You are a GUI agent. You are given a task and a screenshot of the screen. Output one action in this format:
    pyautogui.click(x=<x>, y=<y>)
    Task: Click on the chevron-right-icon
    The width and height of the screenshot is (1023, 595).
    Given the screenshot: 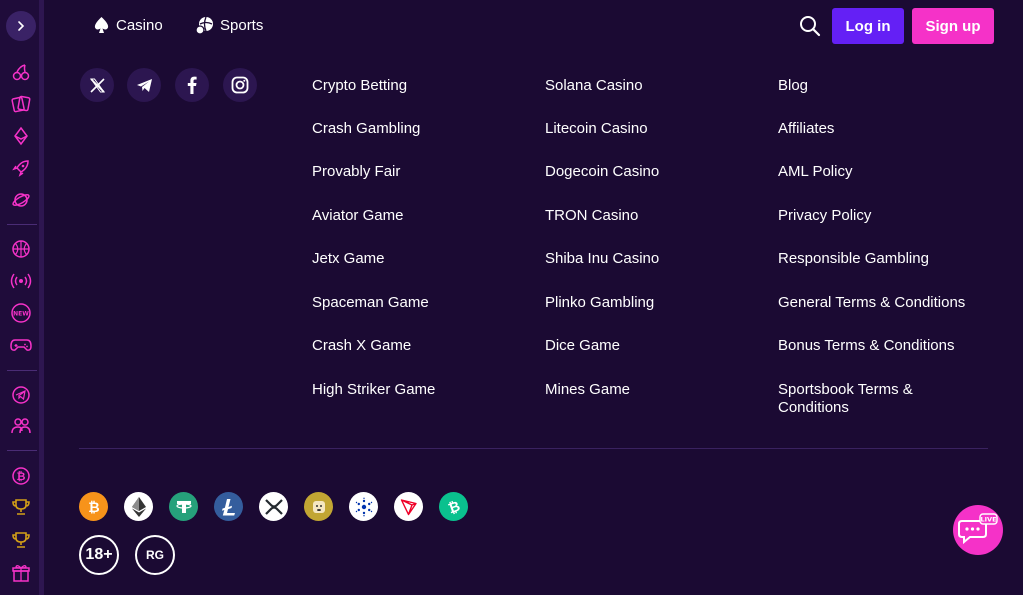 What is the action you would take?
    pyautogui.click(x=21, y=26)
    